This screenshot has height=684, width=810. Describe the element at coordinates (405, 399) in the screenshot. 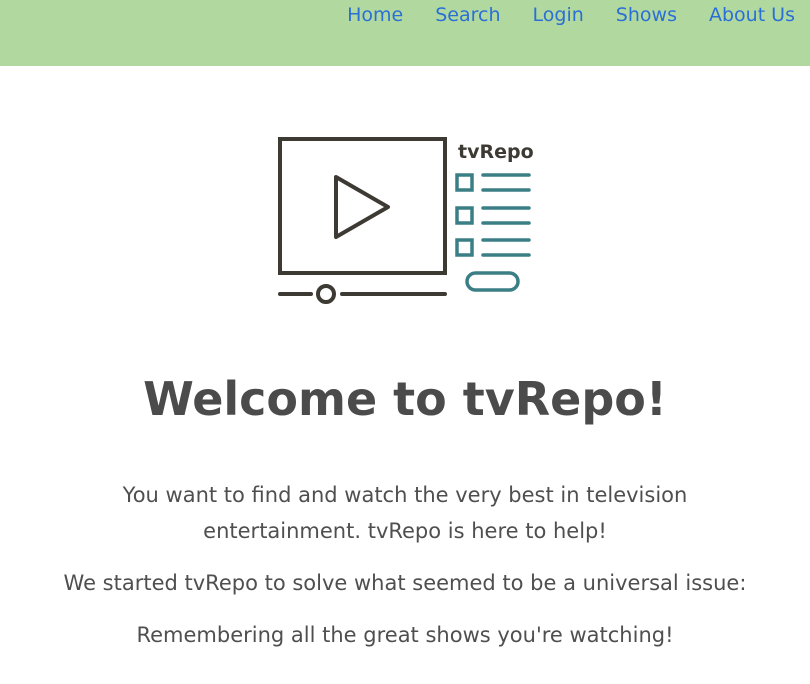

I see `page-title: Welcome to tvRepo!` at that location.